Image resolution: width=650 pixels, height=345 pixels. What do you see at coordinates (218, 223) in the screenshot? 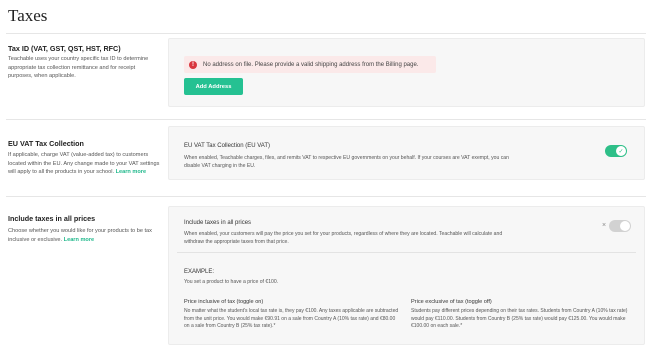
I see `include-taxes-card-title: Include taxes in all prices` at bounding box center [218, 223].